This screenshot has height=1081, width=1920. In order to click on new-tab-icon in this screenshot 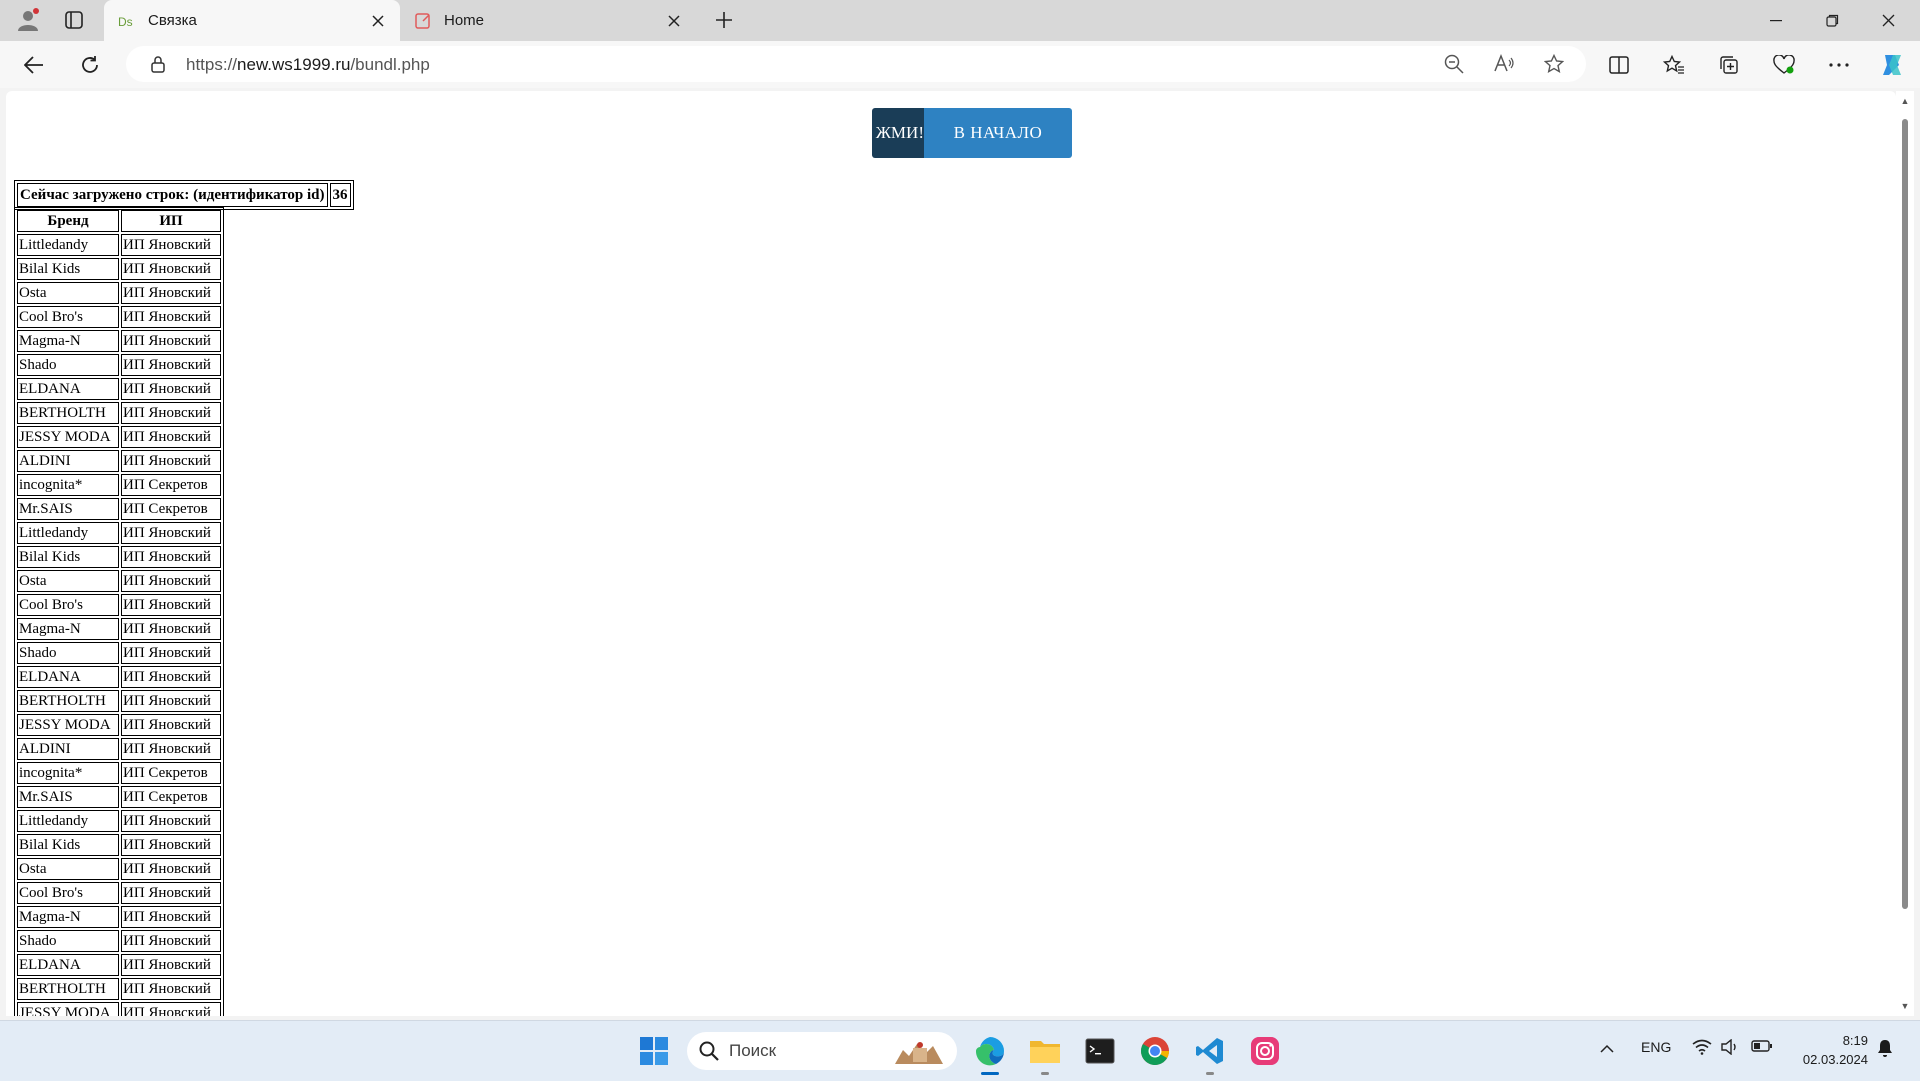, I will do `click(724, 20)`.